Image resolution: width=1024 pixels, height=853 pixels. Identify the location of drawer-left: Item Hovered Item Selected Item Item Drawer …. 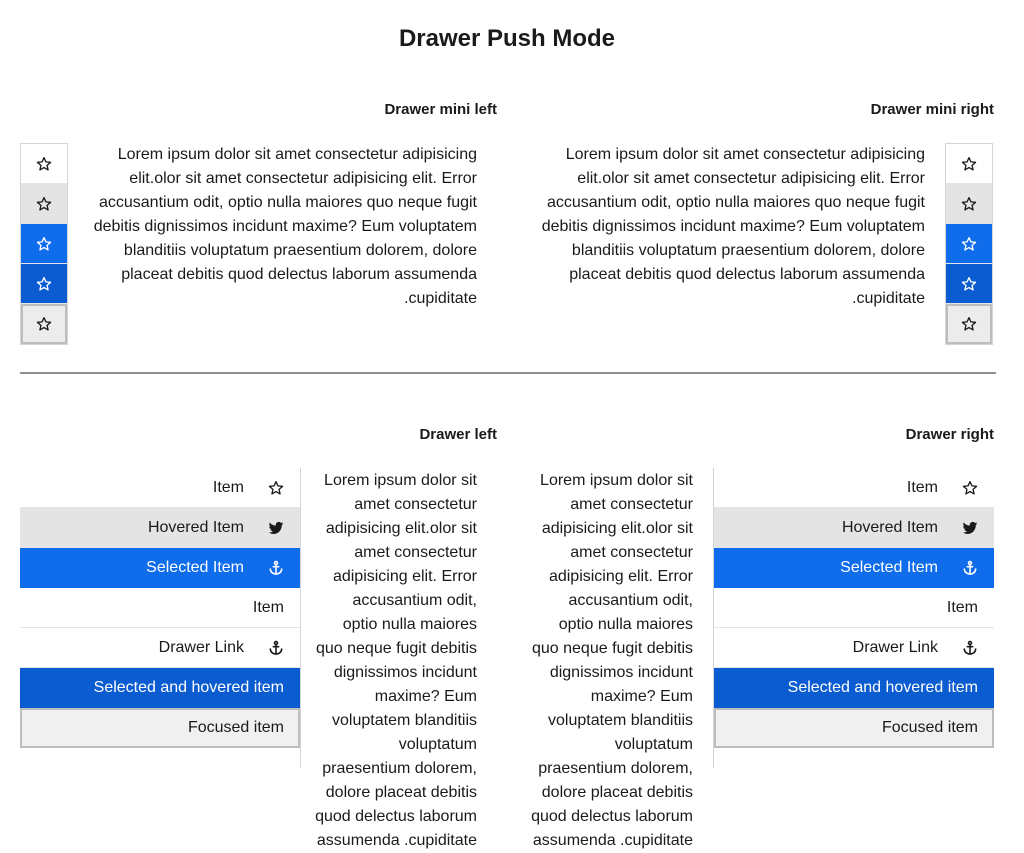
(160, 618).